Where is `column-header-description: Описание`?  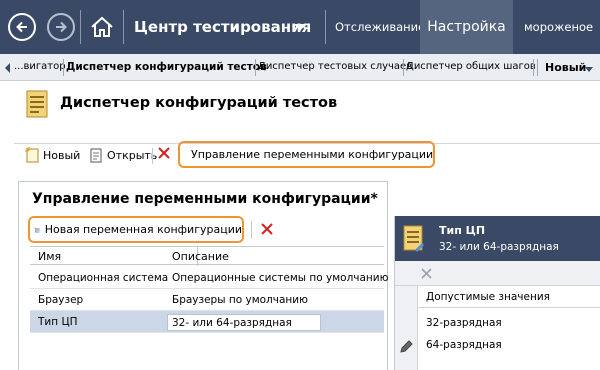
column-header-description: Описание is located at coordinates (200, 256).